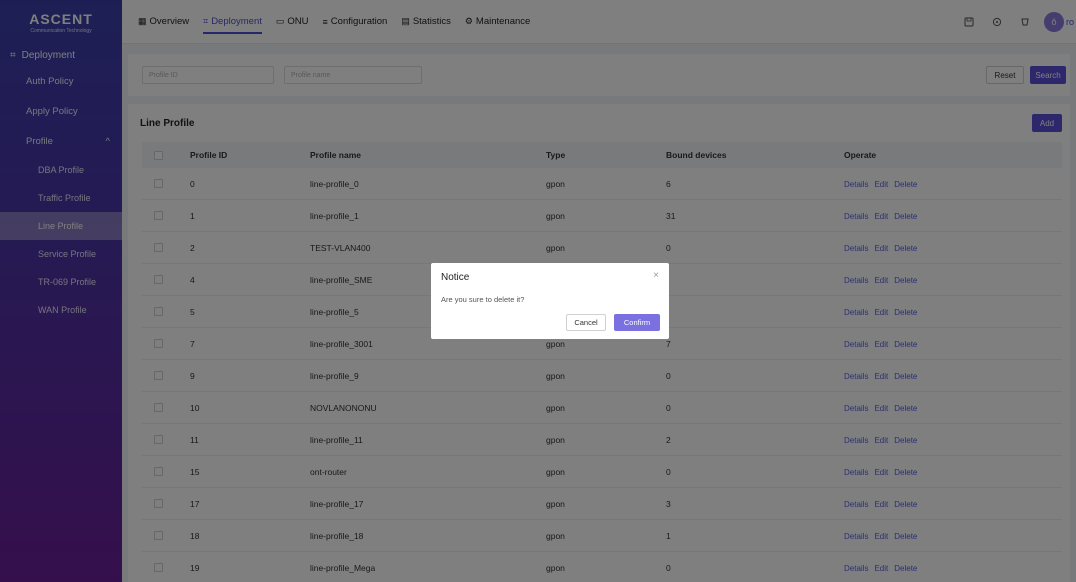  What do you see at coordinates (483, 299) in the screenshot?
I see `dialog-message: Are you sure to delete it?` at bounding box center [483, 299].